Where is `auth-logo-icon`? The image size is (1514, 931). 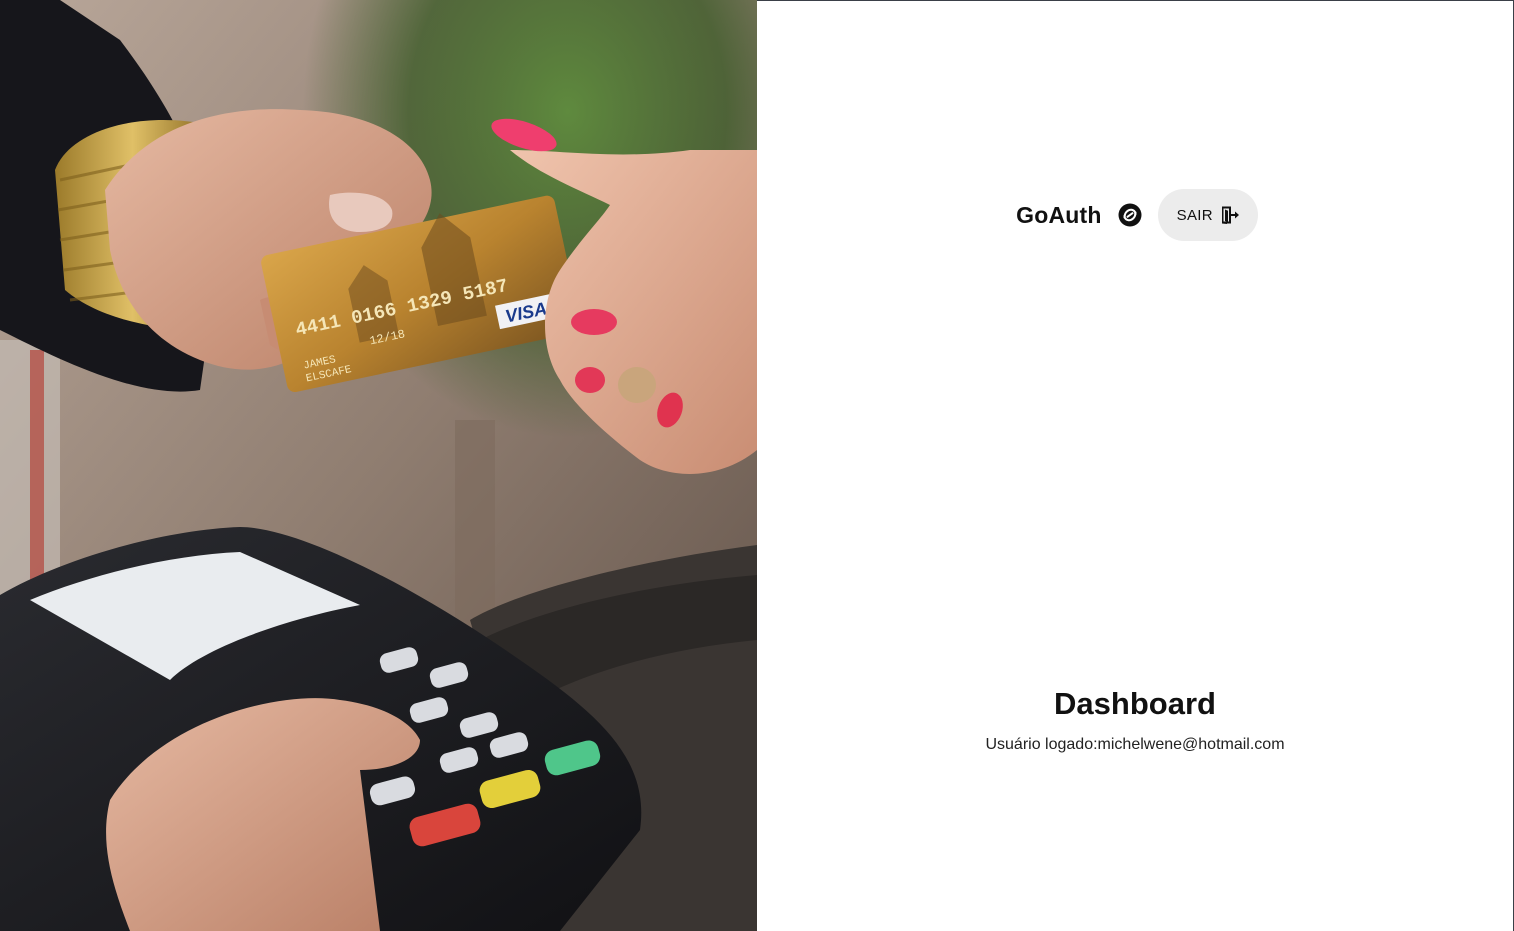
auth-logo-icon is located at coordinates (1130, 215).